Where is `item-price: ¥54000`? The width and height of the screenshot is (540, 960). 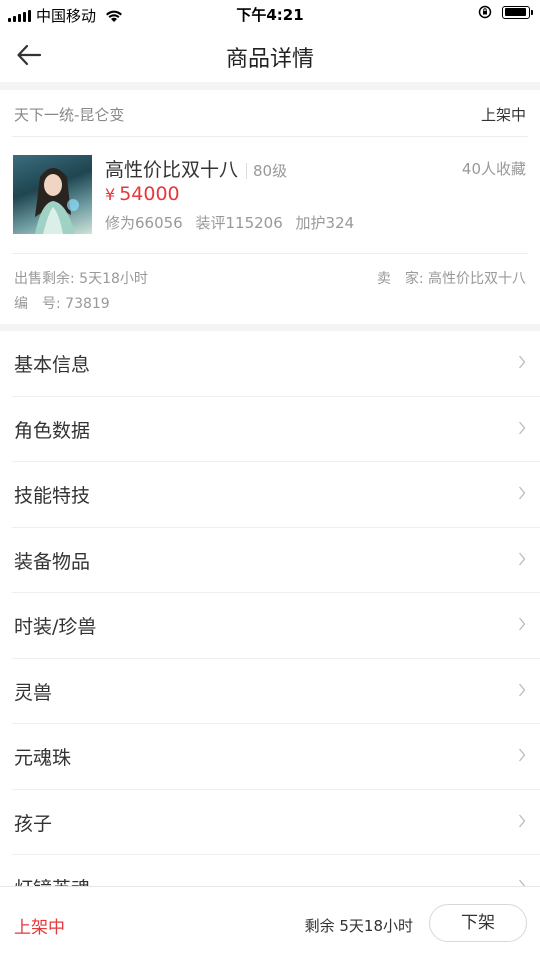
item-price: ¥54000 is located at coordinates (142, 194).